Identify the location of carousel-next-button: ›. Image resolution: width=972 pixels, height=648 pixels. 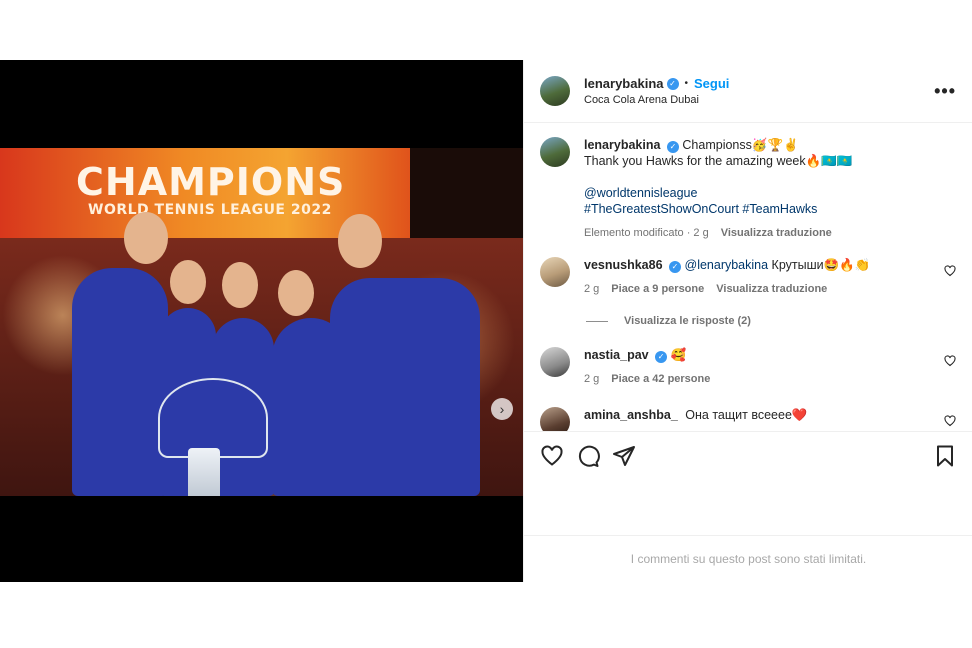
(502, 409).